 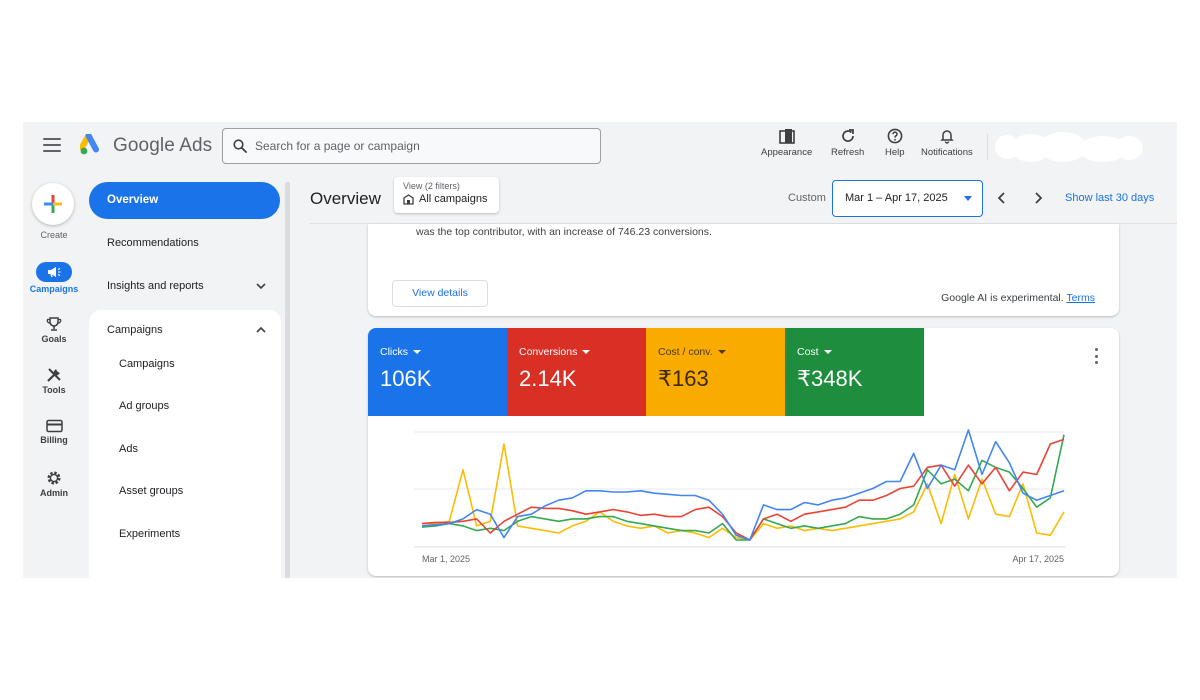 I want to click on ai-note-text: Google AI is experimental., so click(x=1002, y=298).